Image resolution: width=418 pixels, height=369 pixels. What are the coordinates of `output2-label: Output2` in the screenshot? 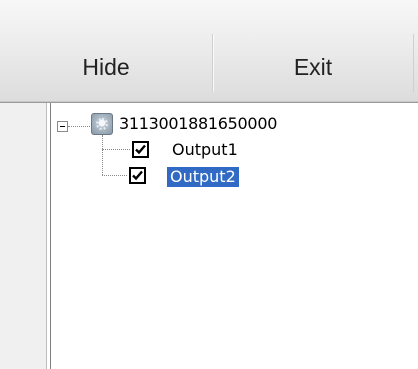 It's located at (203, 177).